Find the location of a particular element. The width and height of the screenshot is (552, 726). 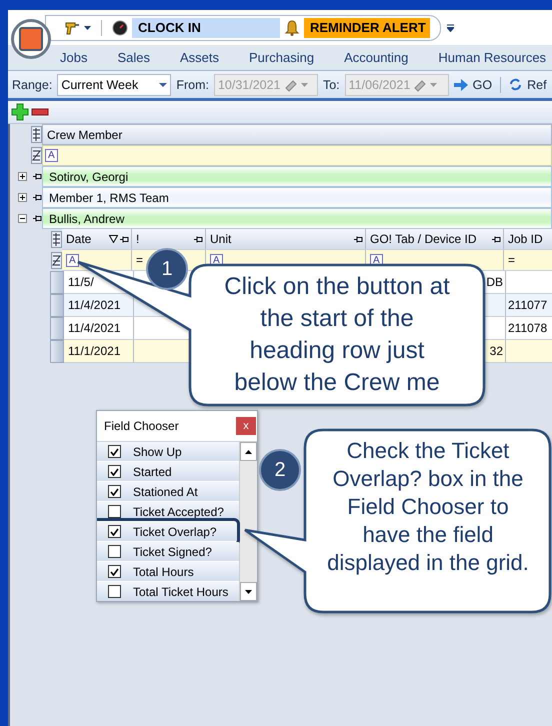

go-button: GO is located at coordinates (482, 85).